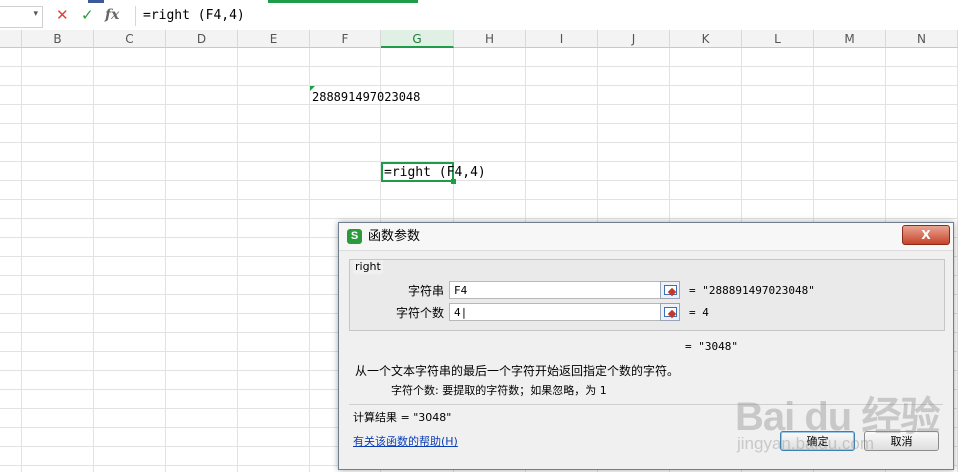  I want to click on formula-bar: ▾ ✕ ✓ fx =right (F4,4), so click(479, 15).